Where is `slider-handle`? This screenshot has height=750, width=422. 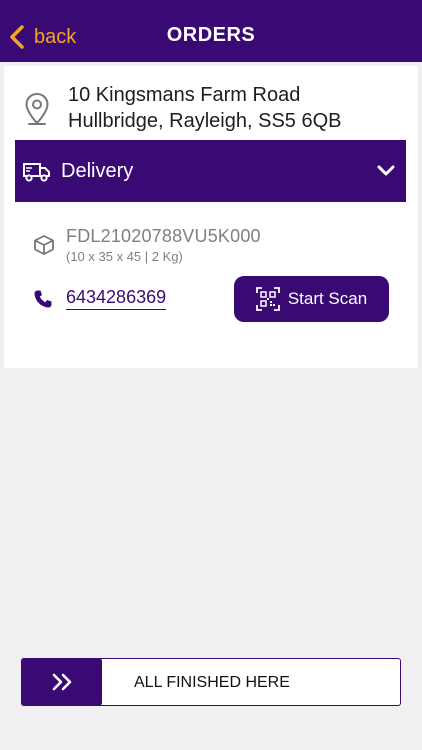
slider-handle is located at coordinates (61, 682).